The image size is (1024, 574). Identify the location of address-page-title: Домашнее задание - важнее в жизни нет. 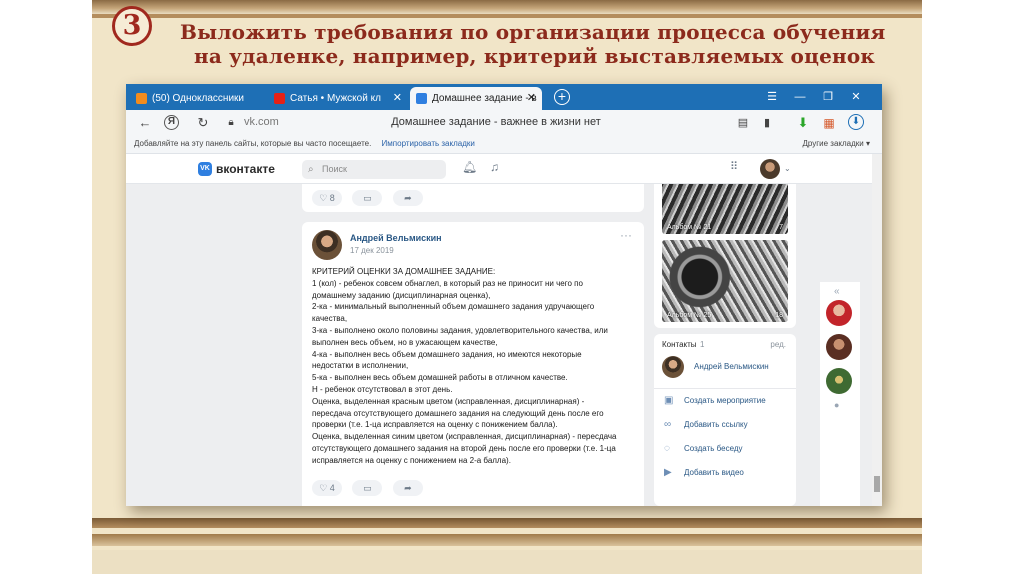
(496, 122).